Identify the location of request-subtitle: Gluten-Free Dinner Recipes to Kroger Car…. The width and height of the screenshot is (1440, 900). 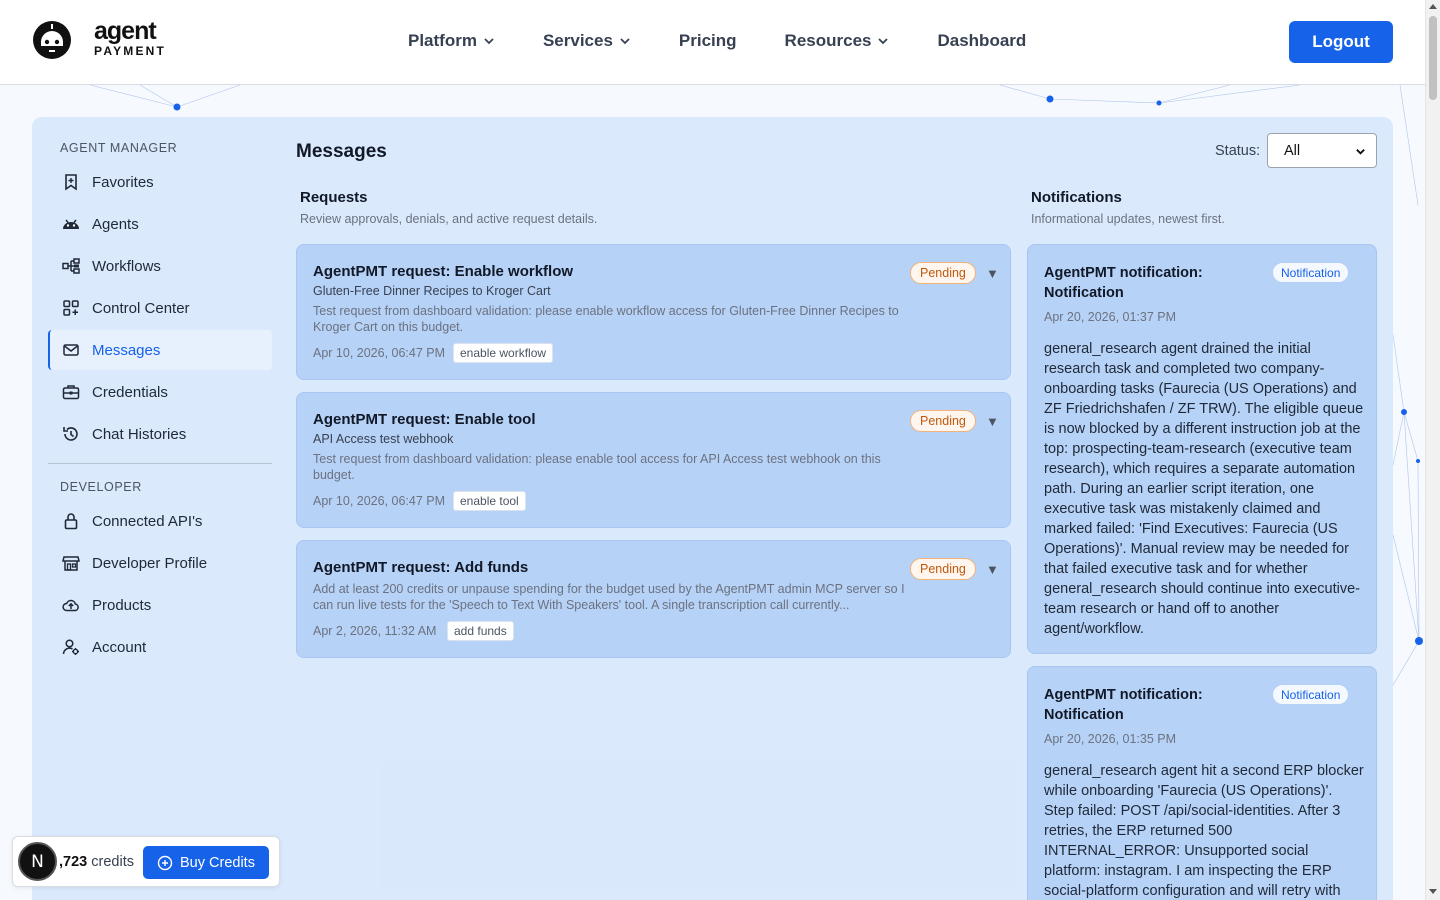
(432, 291).